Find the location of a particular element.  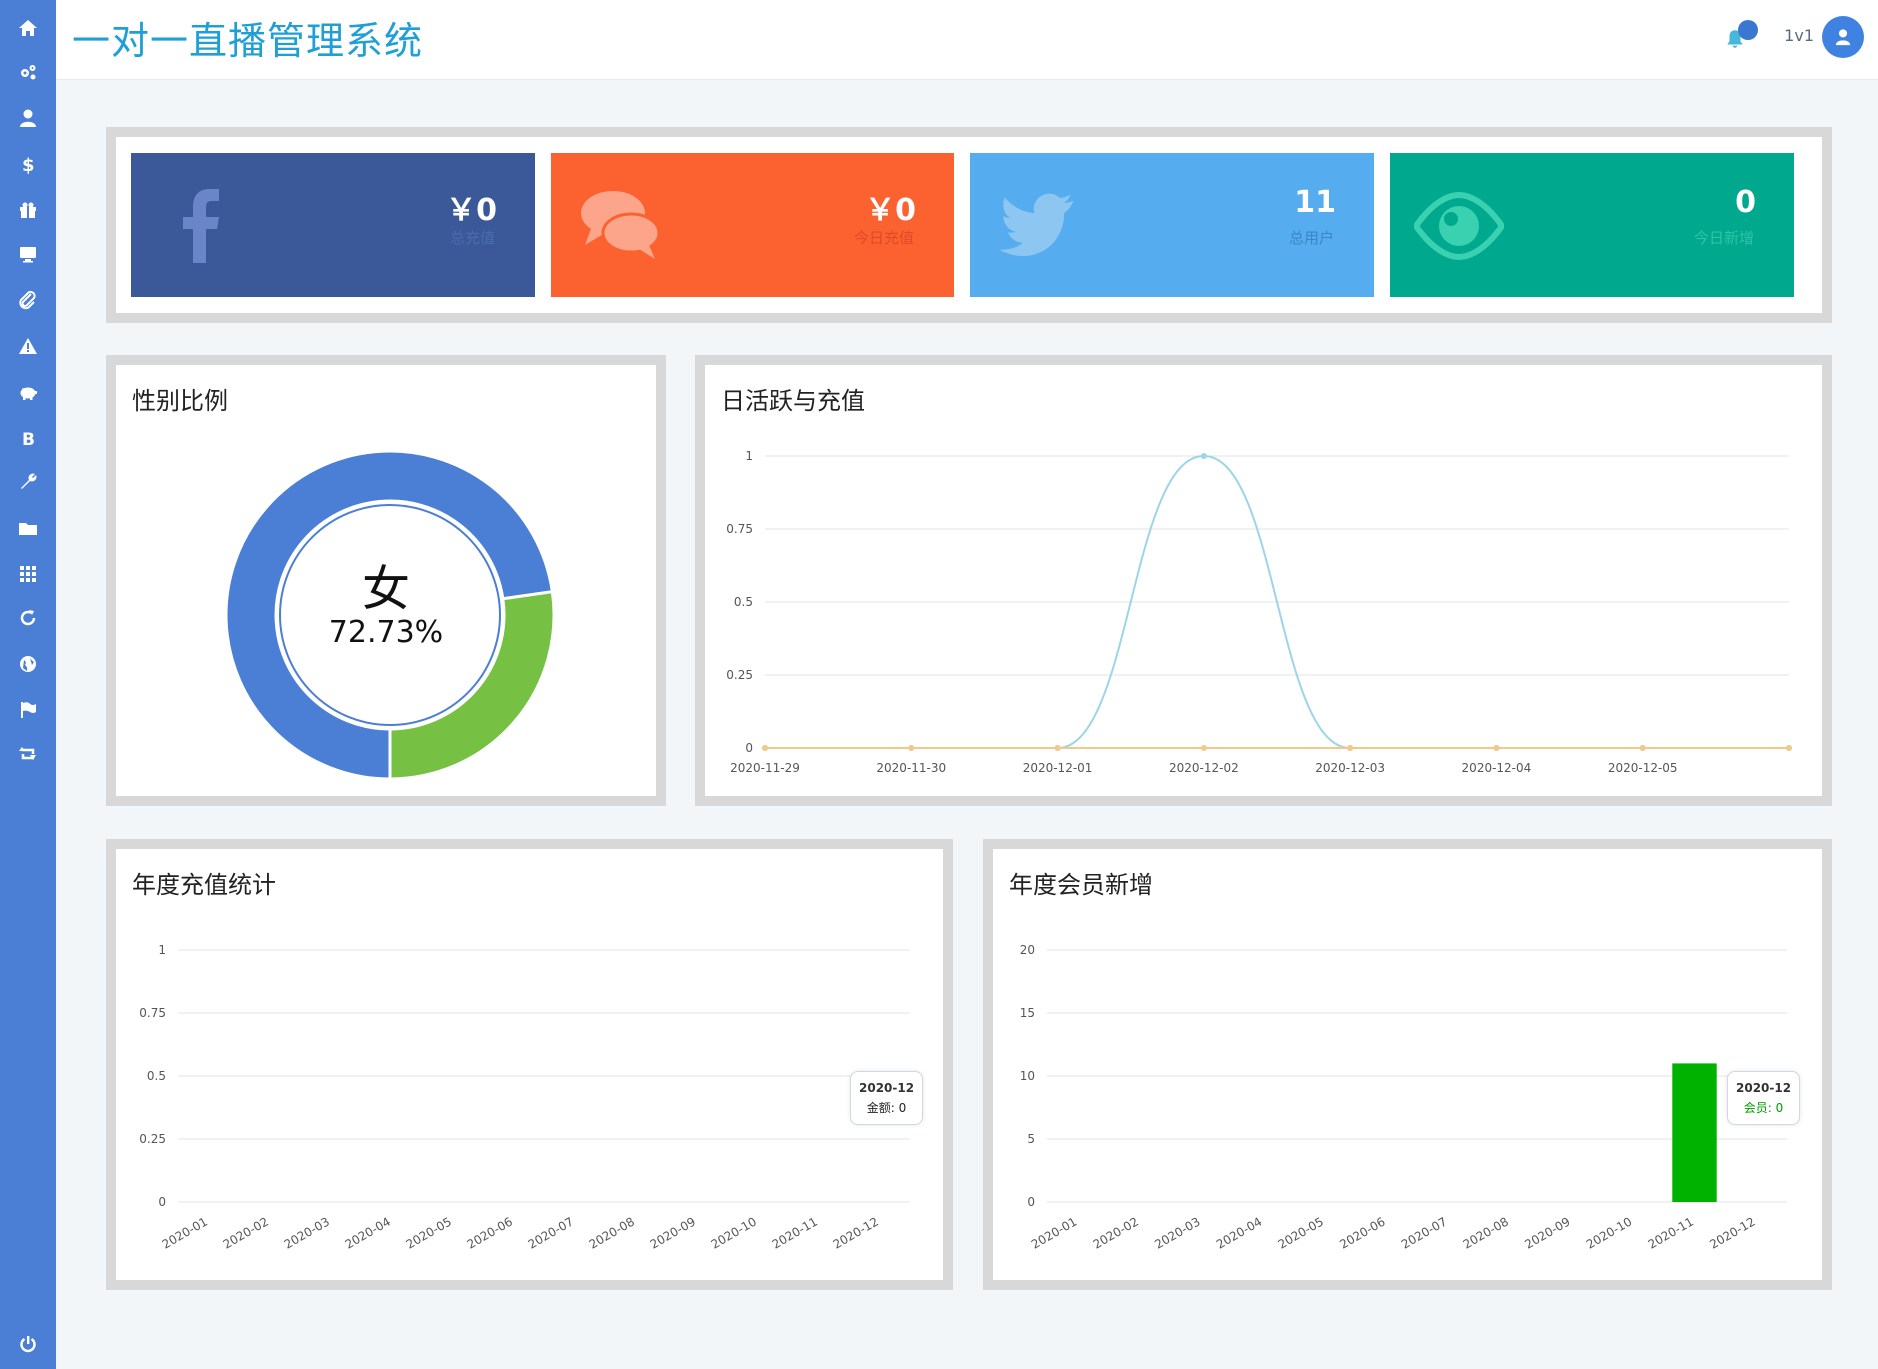

globe-icon is located at coordinates (28, 664).